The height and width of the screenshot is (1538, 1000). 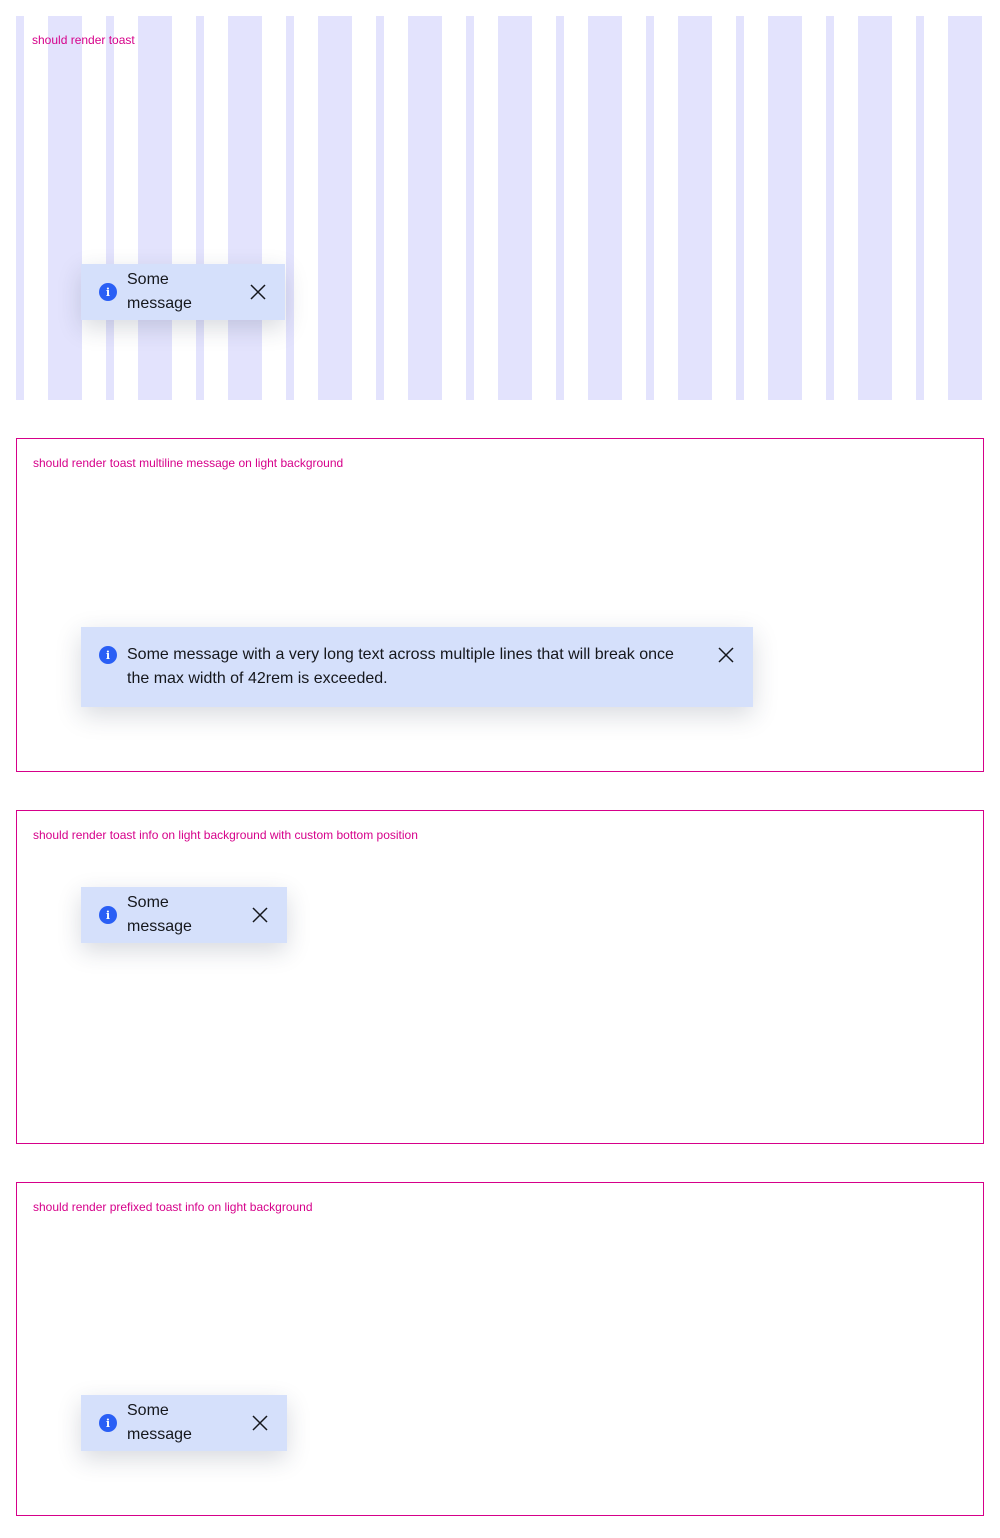 I want to click on section-label: should render toast, so click(x=83, y=40).